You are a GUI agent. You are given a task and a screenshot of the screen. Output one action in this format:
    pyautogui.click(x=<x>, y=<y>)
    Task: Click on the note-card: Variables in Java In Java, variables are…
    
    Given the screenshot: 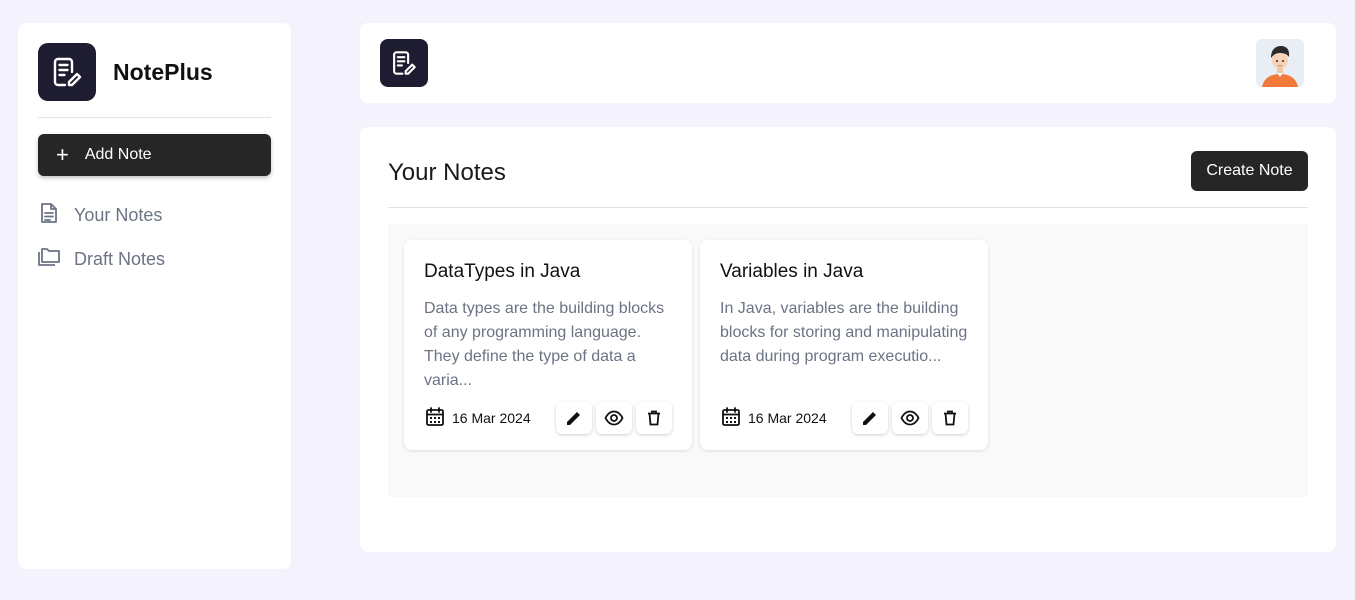 What is the action you would take?
    pyautogui.click(x=844, y=345)
    